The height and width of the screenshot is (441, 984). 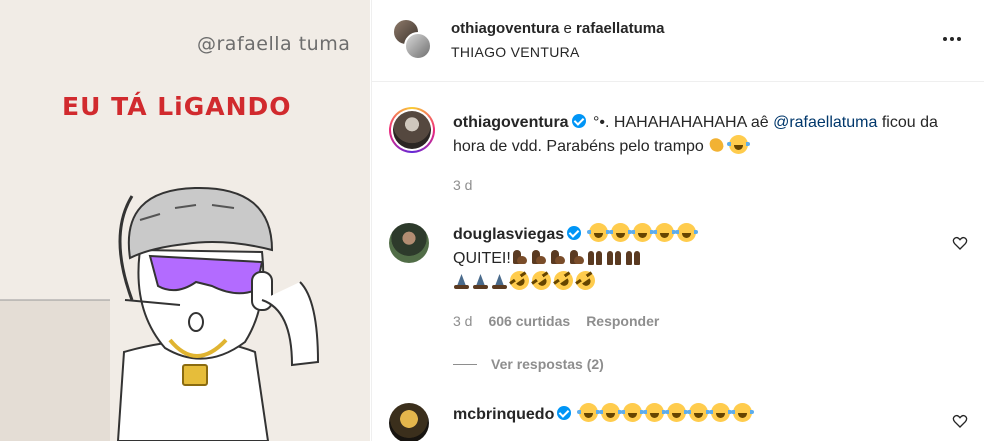 I want to click on collab-avatars, so click(x=413, y=40).